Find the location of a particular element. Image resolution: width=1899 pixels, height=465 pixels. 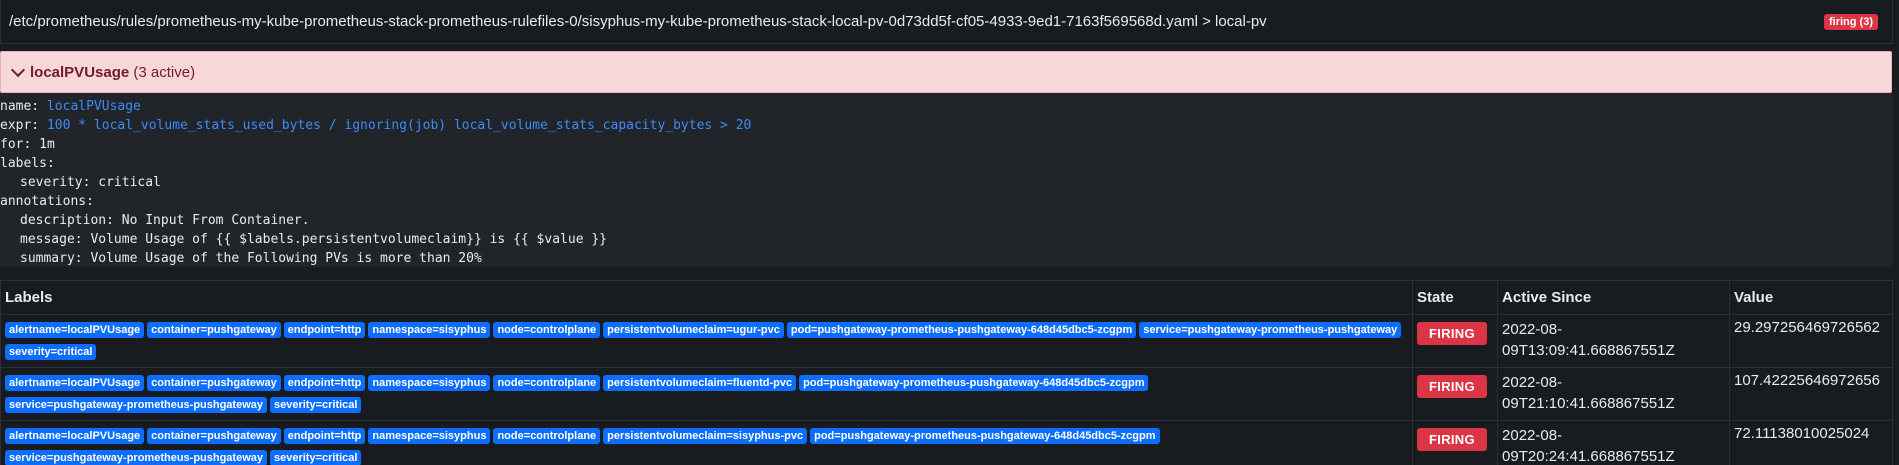

rule-group-toggle: localPVUsage (3 active) is located at coordinates (946, 72).